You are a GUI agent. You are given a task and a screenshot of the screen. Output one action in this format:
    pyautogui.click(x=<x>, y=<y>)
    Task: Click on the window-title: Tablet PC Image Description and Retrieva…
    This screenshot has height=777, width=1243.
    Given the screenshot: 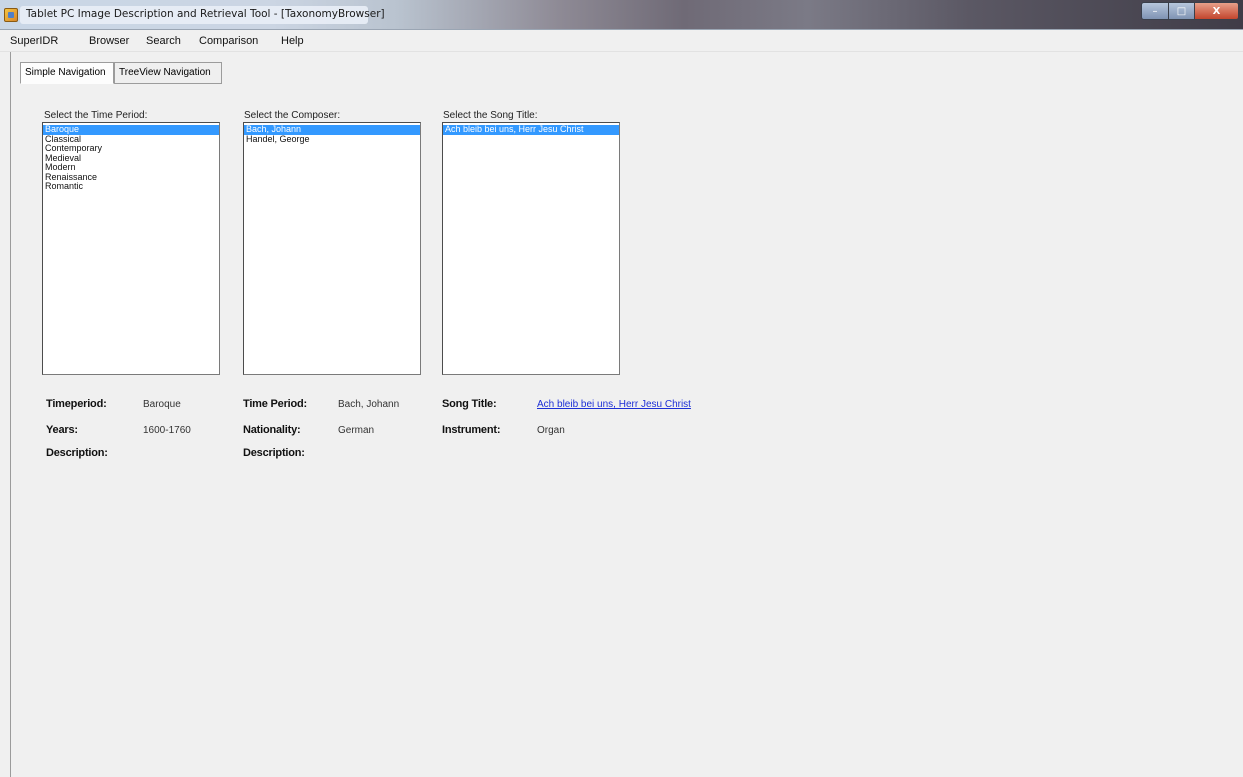 What is the action you would take?
    pyautogui.click(x=205, y=14)
    